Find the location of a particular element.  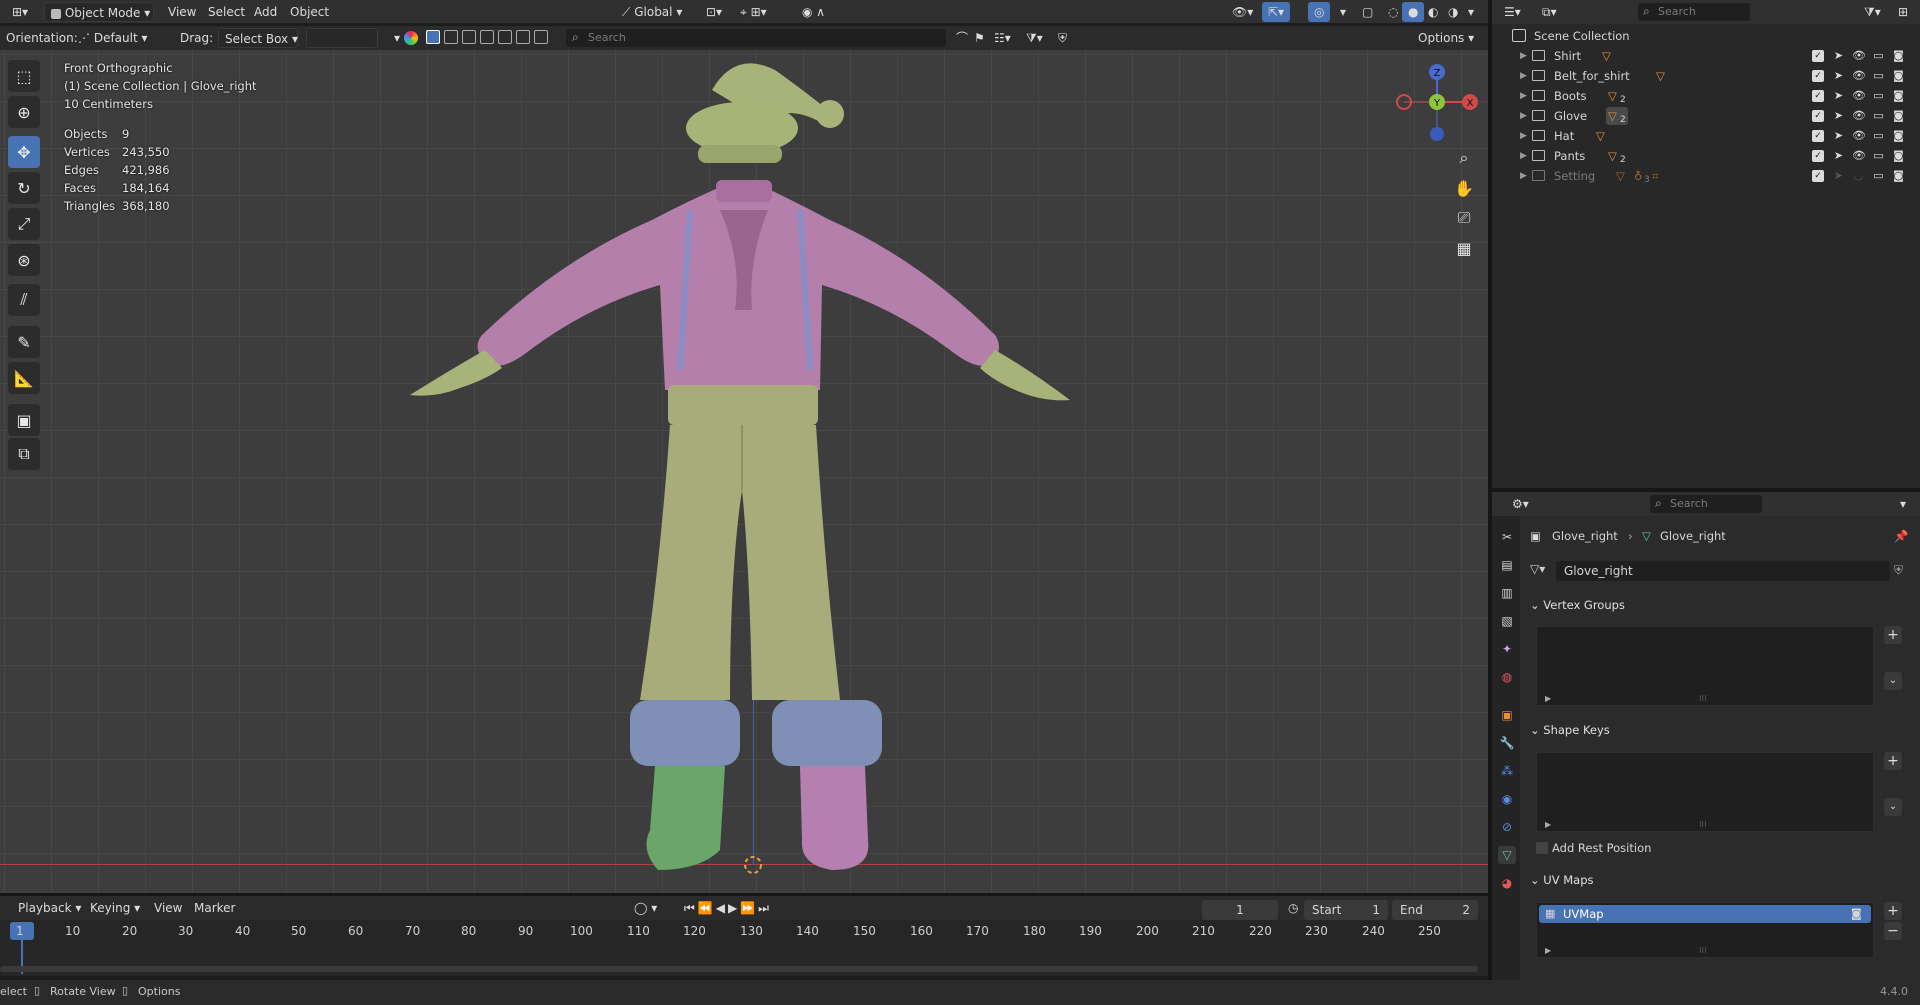

layout-icon: ☷▾ is located at coordinates (1002, 38).